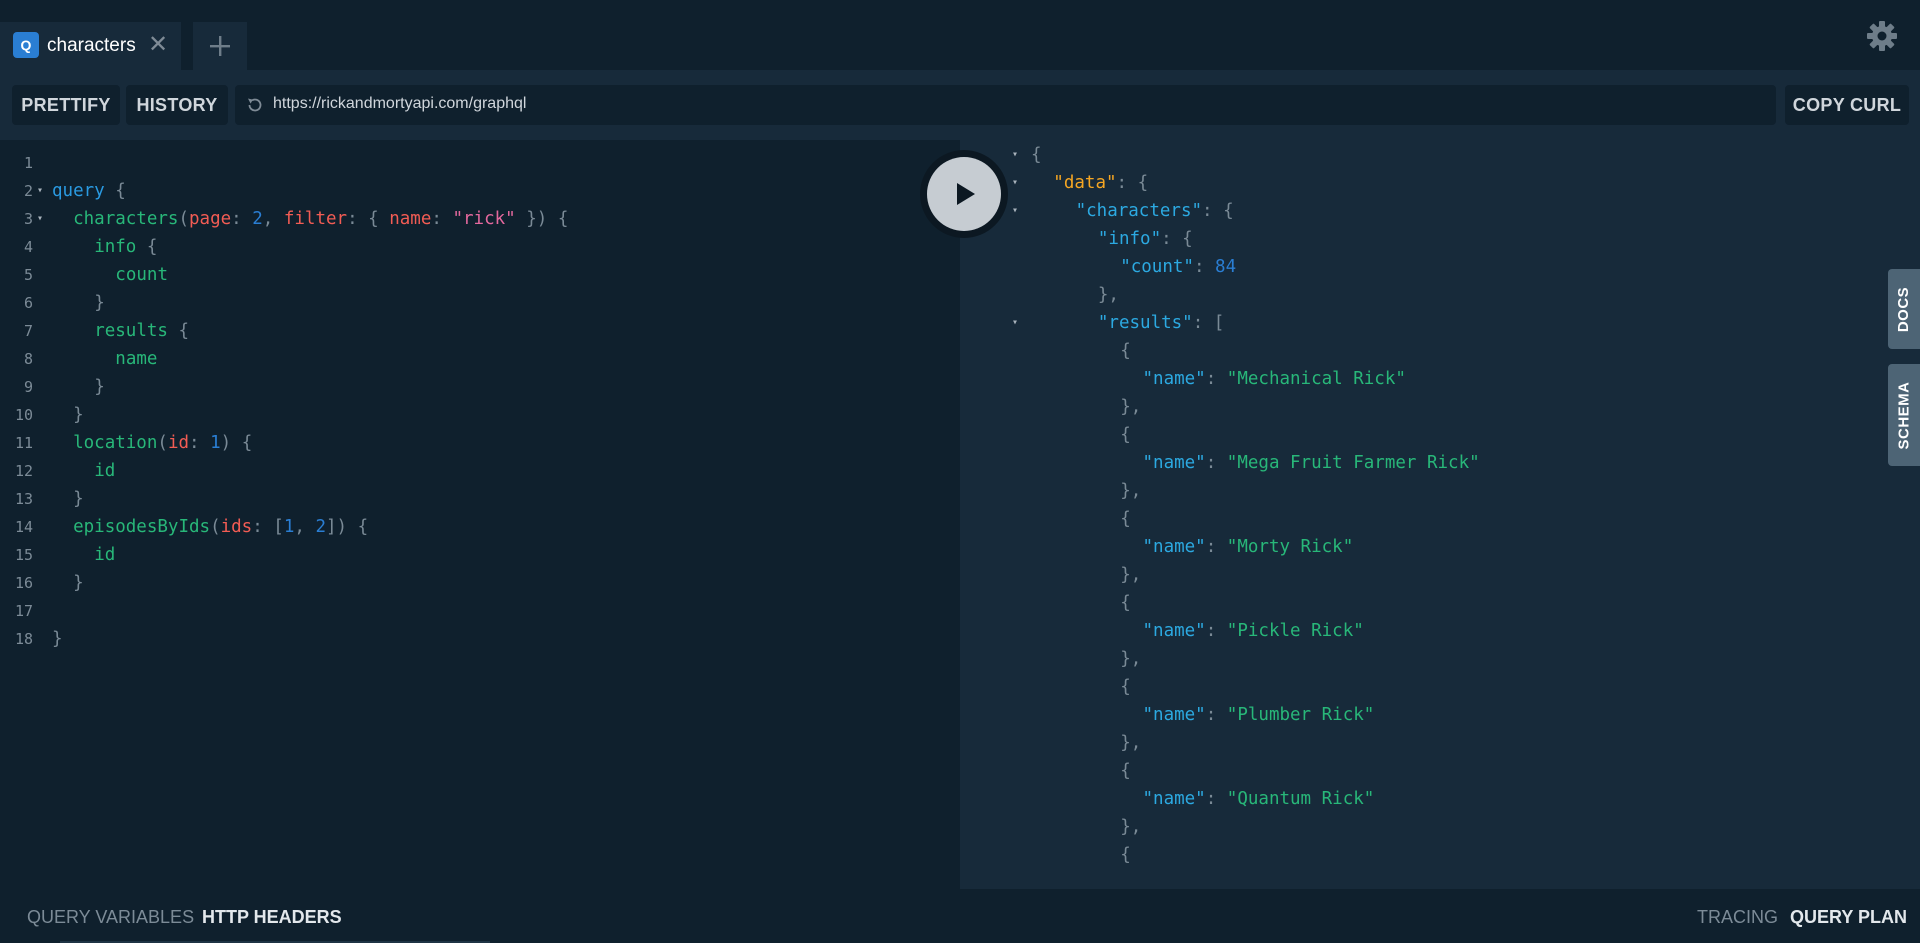 This screenshot has height=943, width=1920. What do you see at coordinates (272, 917) in the screenshot?
I see `http-headers-tab: HTTP HEADERS` at bounding box center [272, 917].